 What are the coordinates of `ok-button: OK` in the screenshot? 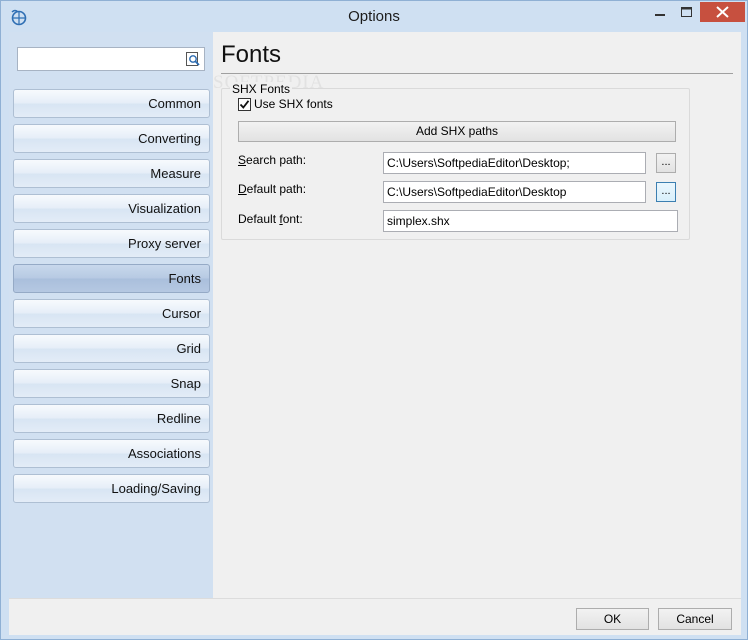 It's located at (612, 619).